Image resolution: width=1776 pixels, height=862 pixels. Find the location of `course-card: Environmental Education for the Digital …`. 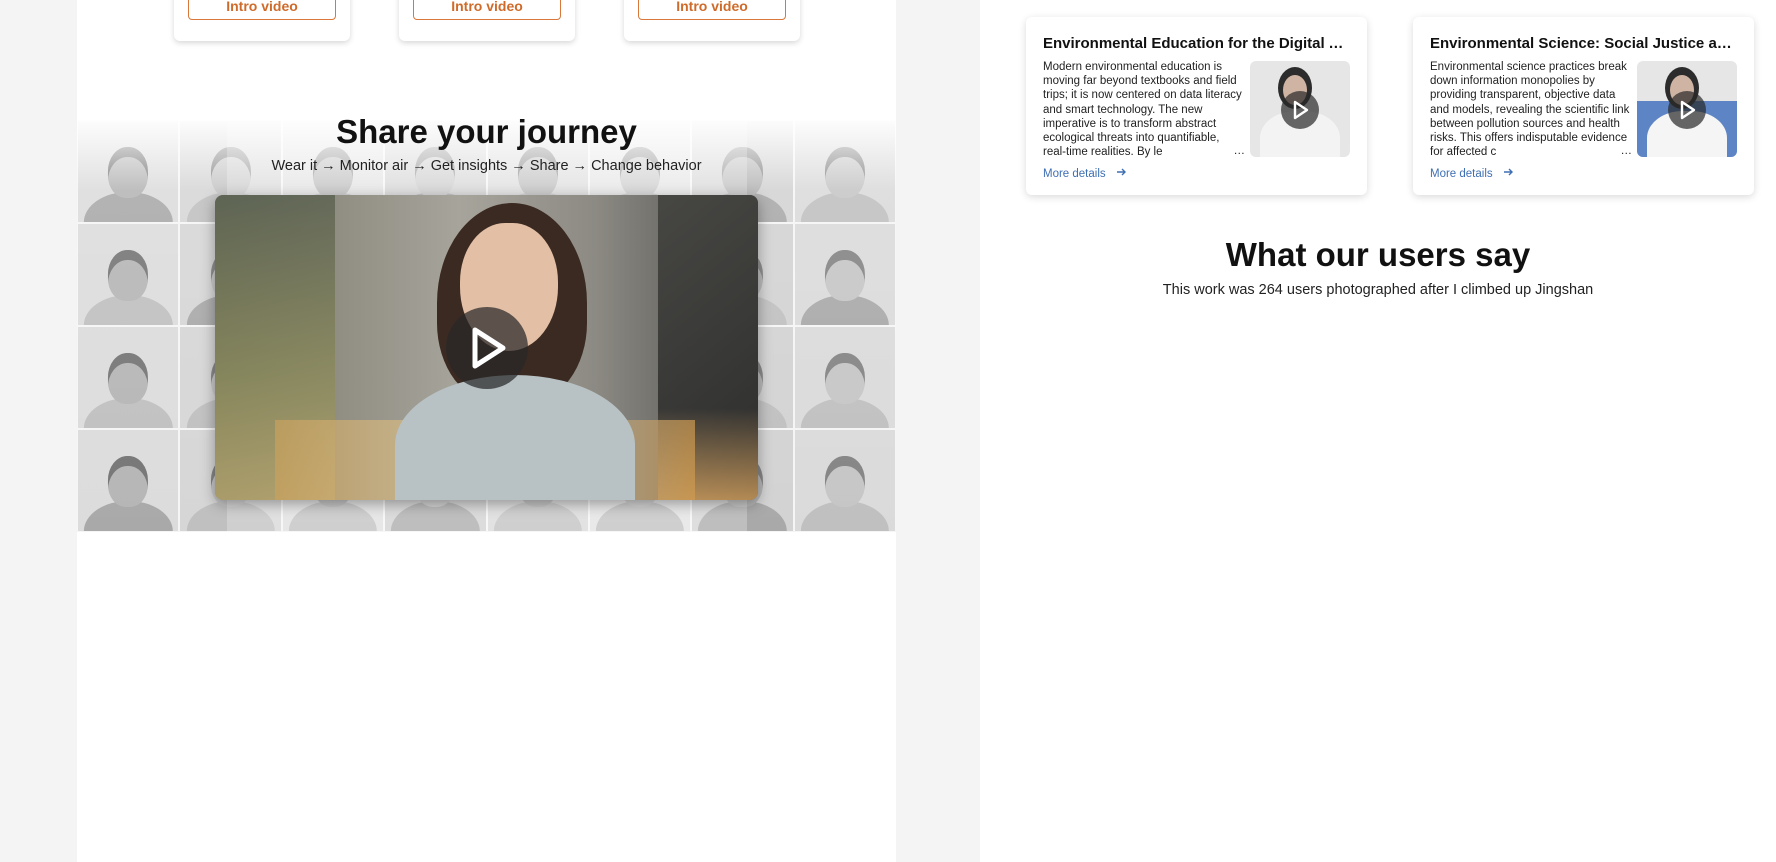

course-card: Environmental Education for the Digital … is located at coordinates (1196, 106).